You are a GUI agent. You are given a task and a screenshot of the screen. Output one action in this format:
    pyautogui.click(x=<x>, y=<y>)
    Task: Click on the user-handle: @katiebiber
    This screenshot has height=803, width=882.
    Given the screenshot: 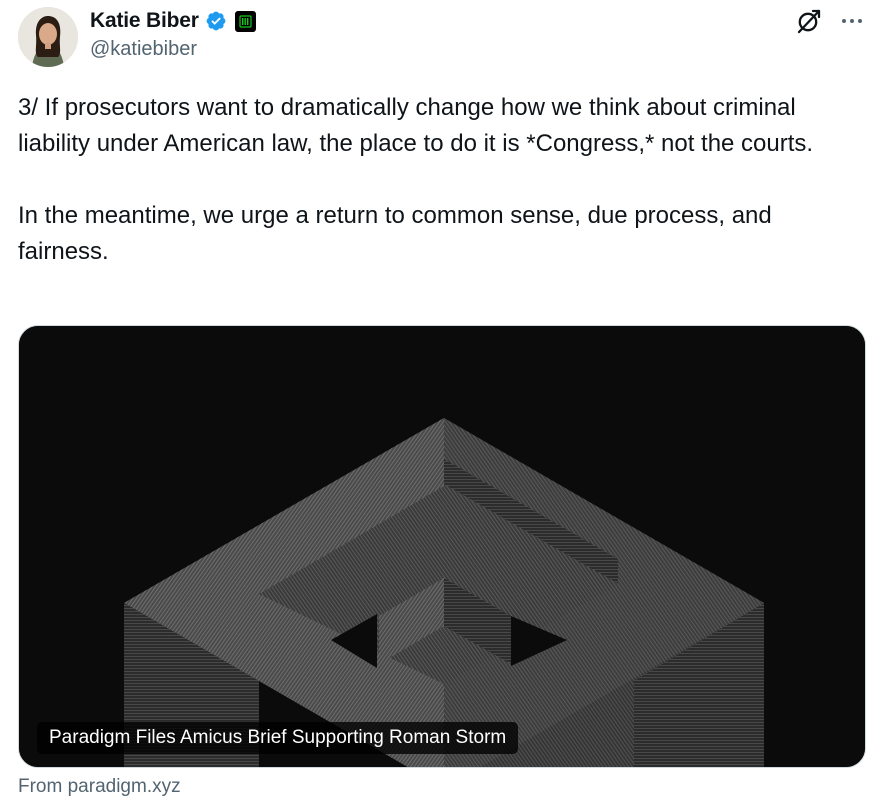 What is the action you would take?
    pyautogui.click(x=173, y=49)
    